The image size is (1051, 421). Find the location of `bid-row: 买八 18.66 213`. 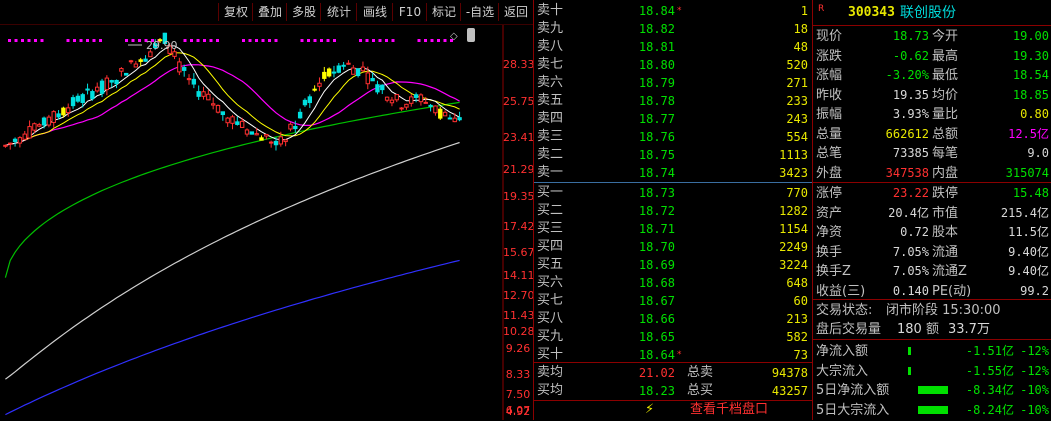

bid-row: 买八 18.66 213 is located at coordinates (673, 319).